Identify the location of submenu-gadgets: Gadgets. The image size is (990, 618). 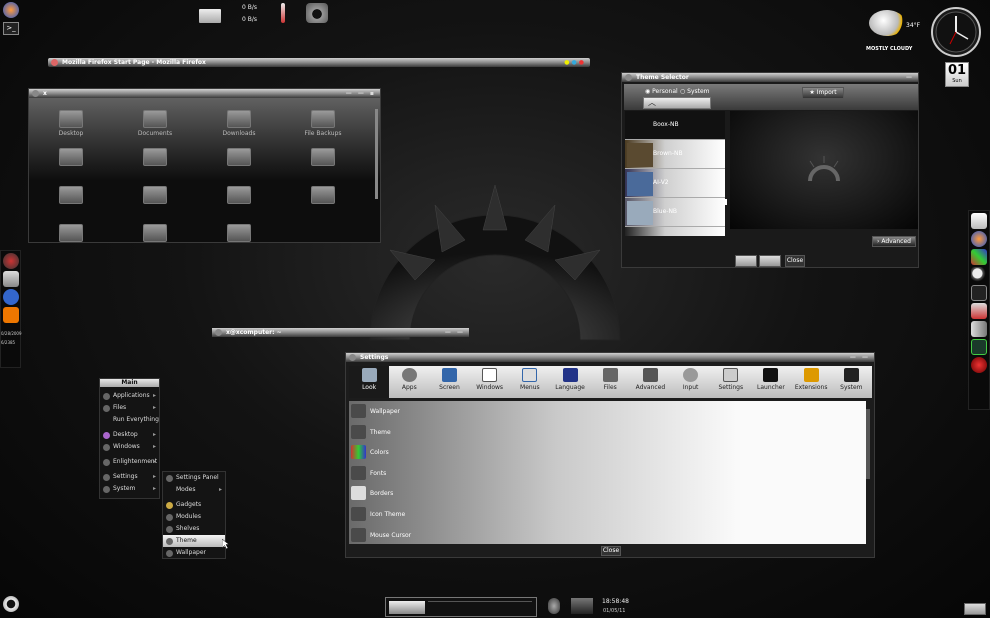
(194, 505).